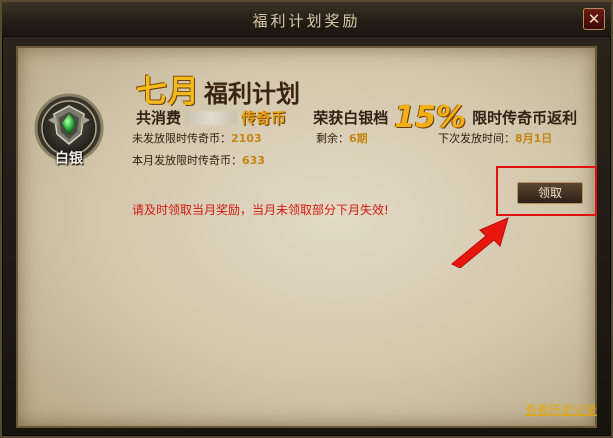 Image resolution: width=613 pixels, height=438 pixels. What do you see at coordinates (246, 138) in the screenshot?
I see `unissued-value: 2103` at bounding box center [246, 138].